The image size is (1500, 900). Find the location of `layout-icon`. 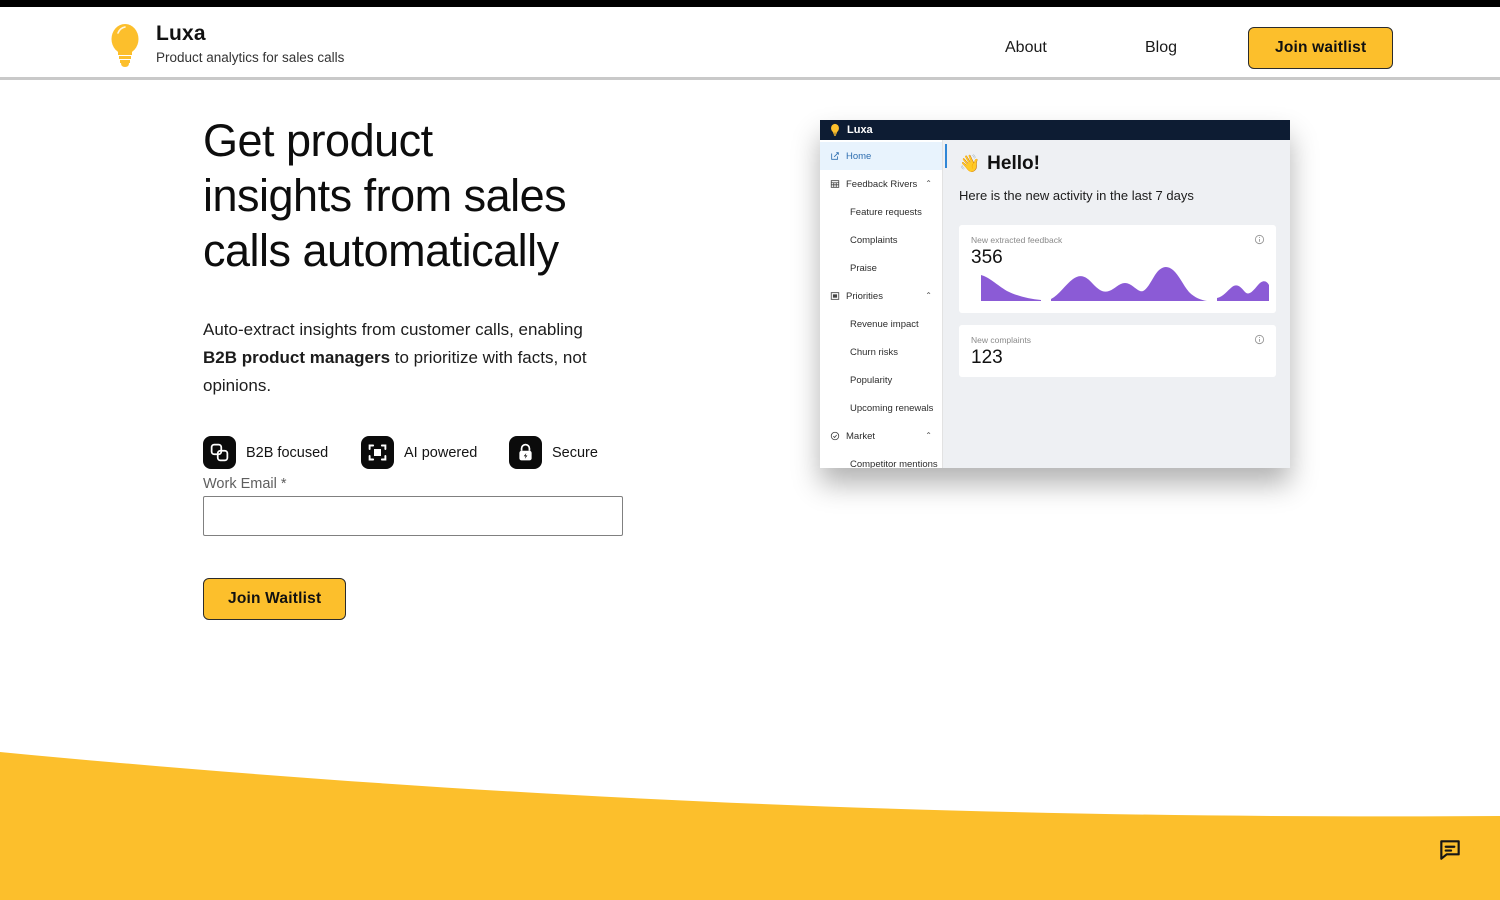

layout-icon is located at coordinates (835, 296).